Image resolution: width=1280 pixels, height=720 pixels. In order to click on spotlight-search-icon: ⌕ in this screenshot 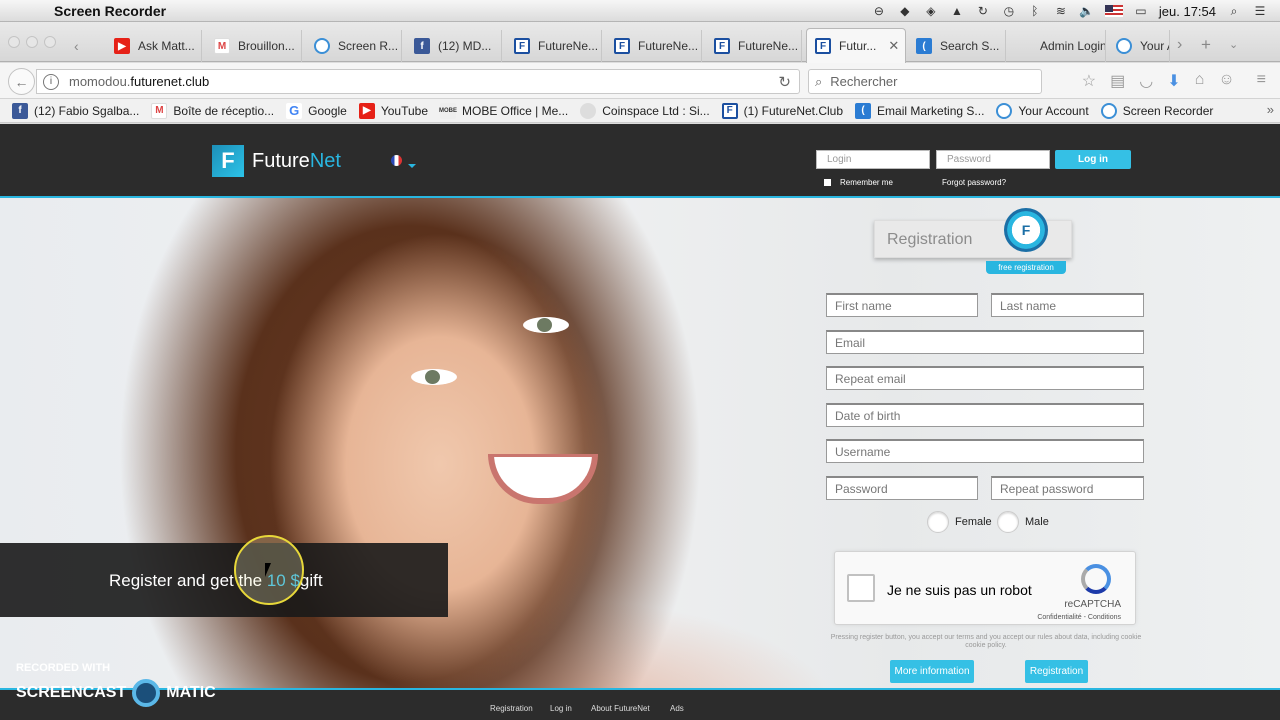, I will do `click(1234, 11)`.